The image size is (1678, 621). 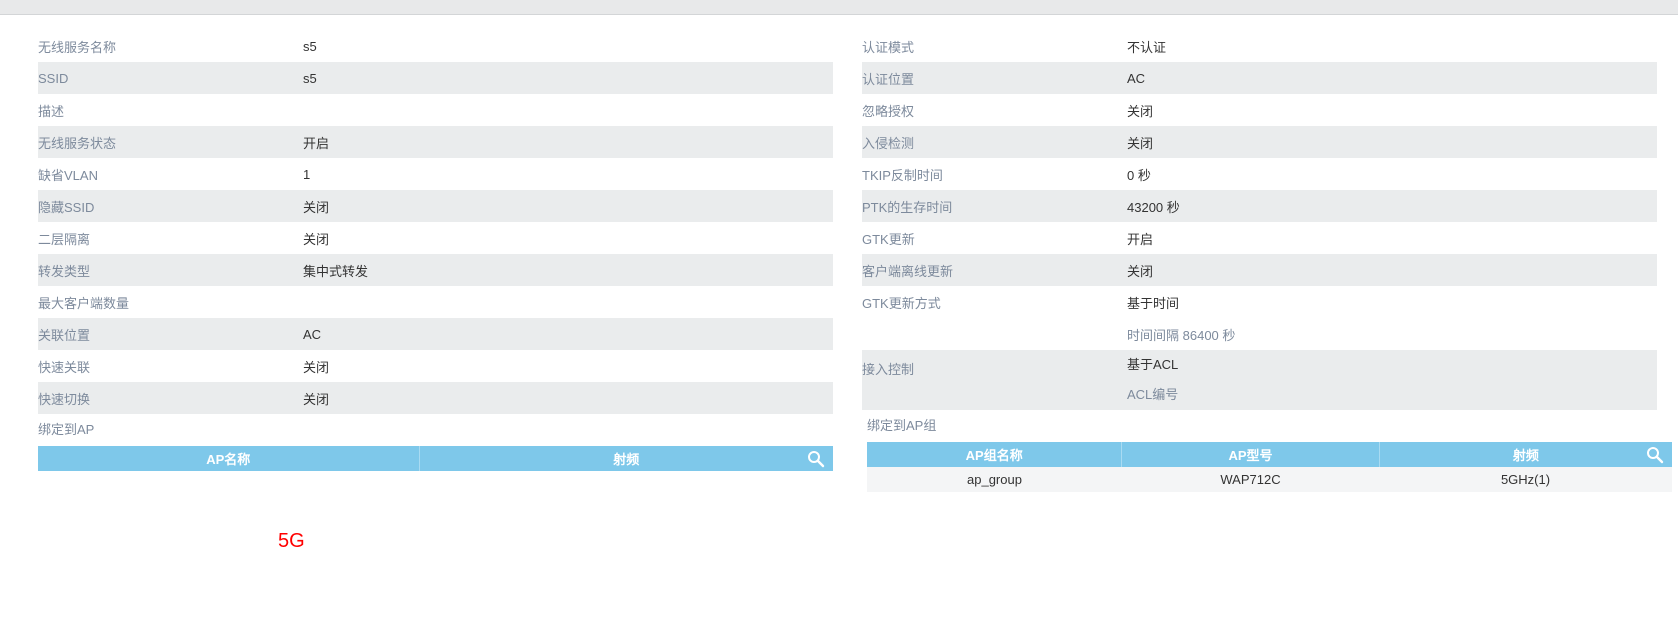 I want to click on cell-radio: 5GHz(1), so click(x=1525, y=479).